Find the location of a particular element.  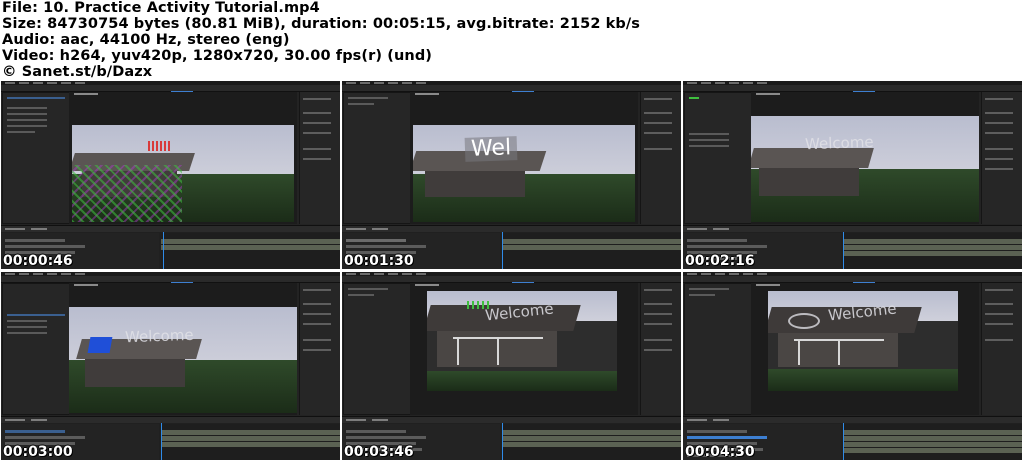

timestamp: 00:02:16 is located at coordinates (720, 261).